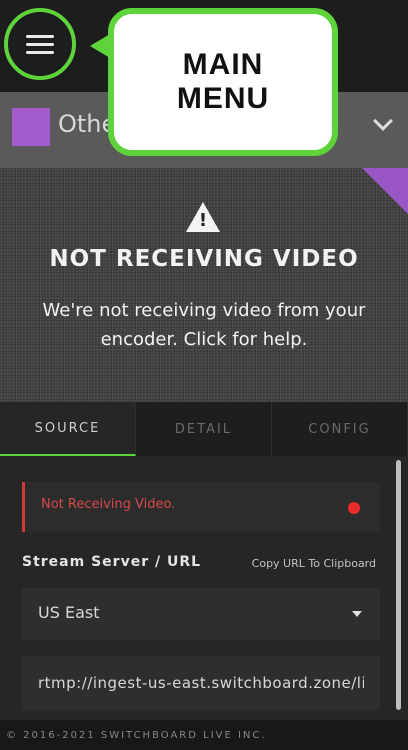 This screenshot has width=408, height=750. I want to click on callout-text: MAIN MENU, so click(223, 81).